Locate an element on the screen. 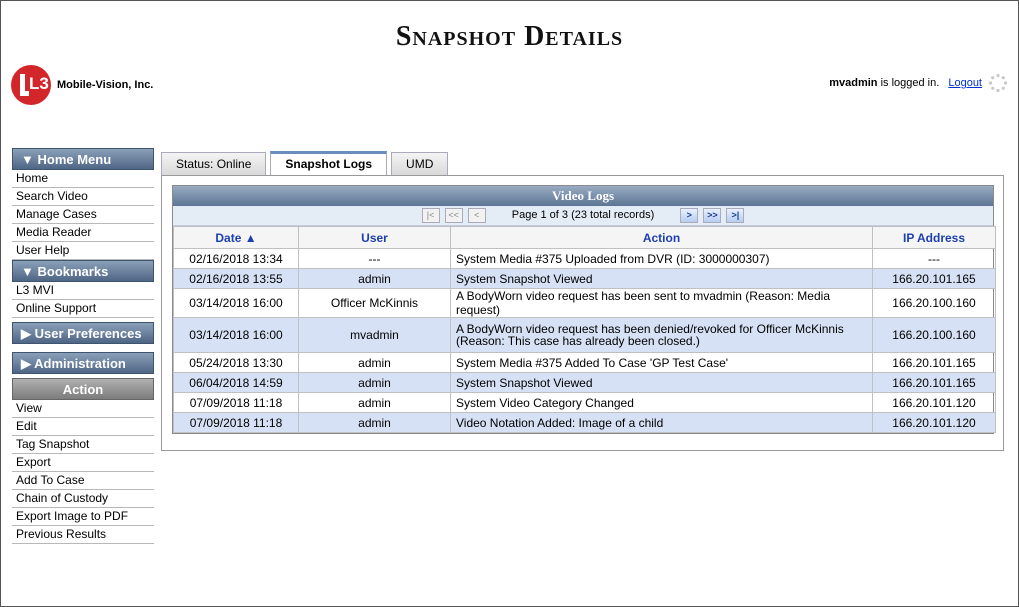 The height and width of the screenshot is (607, 1019). action-item-add-to-case: Add To Case is located at coordinates (83, 481).